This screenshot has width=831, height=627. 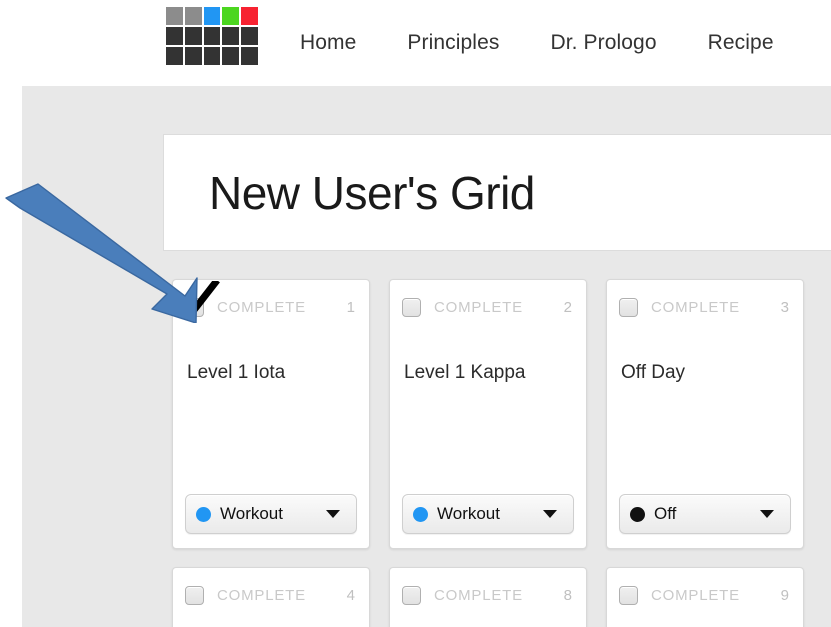 I want to click on card-header: COMPLETE 9, so click(x=705, y=589).